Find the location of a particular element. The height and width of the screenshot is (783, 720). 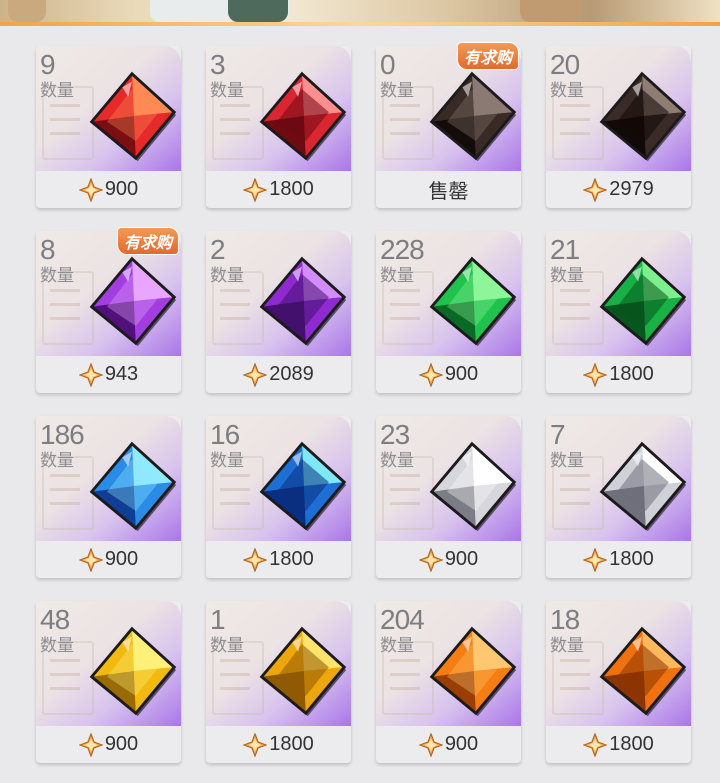

gem-card: 9 数量 900 is located at coordinates (108, 127).